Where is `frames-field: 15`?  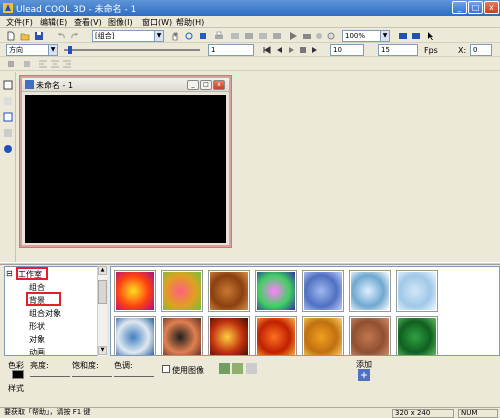
frames-field: 15 is located at coordinates (398, 50).